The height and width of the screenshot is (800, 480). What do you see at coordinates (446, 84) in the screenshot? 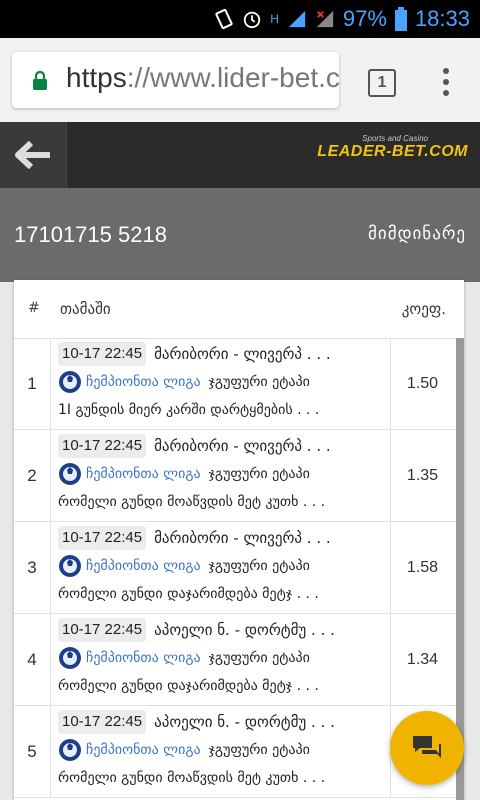
I see `more-vert-icon` at bounding box center [446, 84].